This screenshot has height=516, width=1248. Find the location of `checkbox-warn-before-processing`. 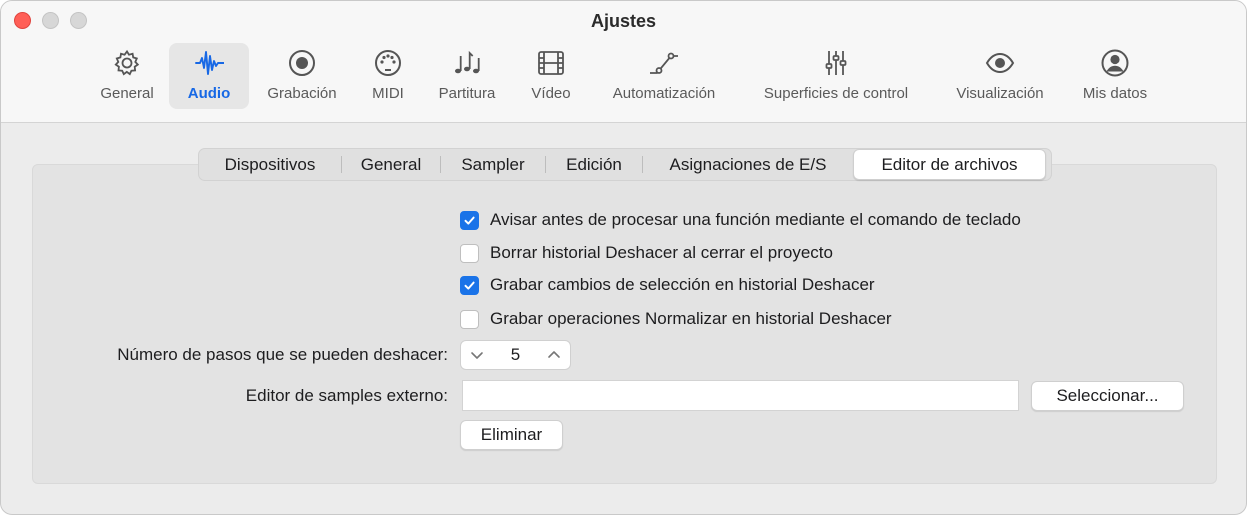

checkbox-warn-before-processing is located at coordinates (469, 220).